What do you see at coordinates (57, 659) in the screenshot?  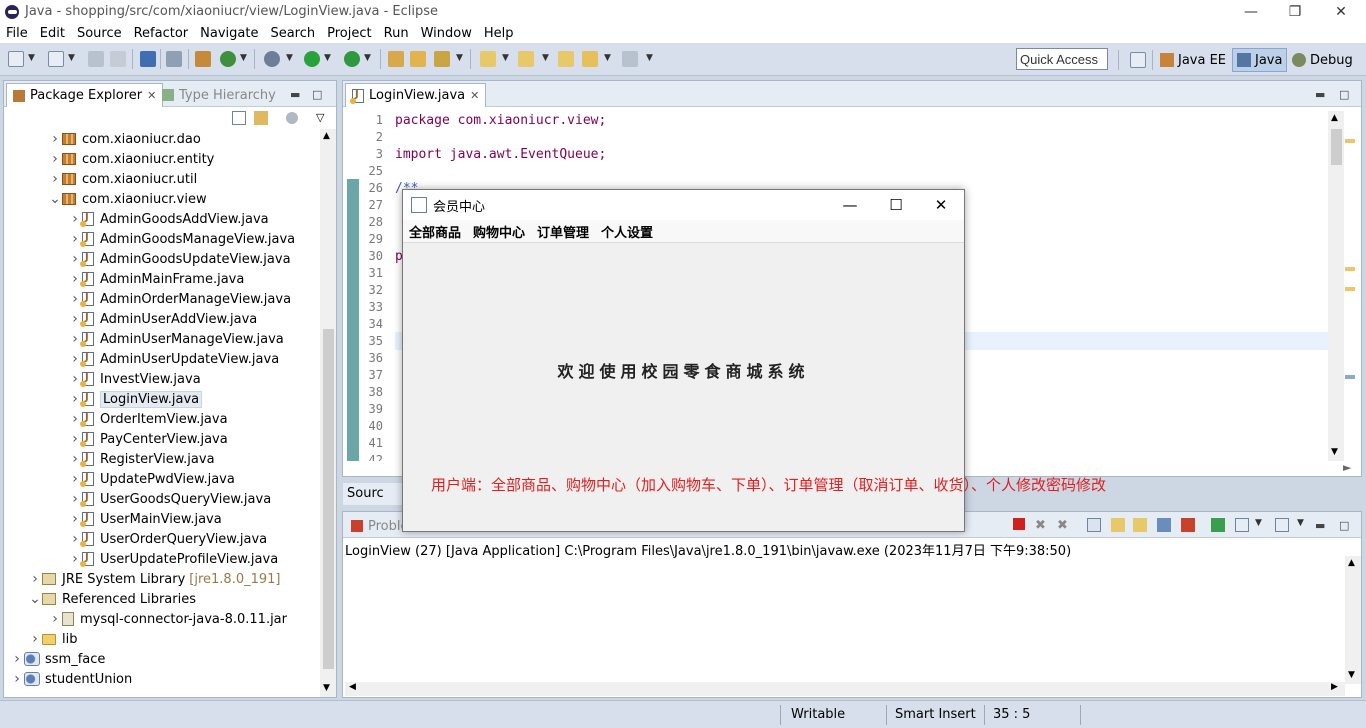 I see `tree-item: › ssm_face` at bounding box center [57, 659].